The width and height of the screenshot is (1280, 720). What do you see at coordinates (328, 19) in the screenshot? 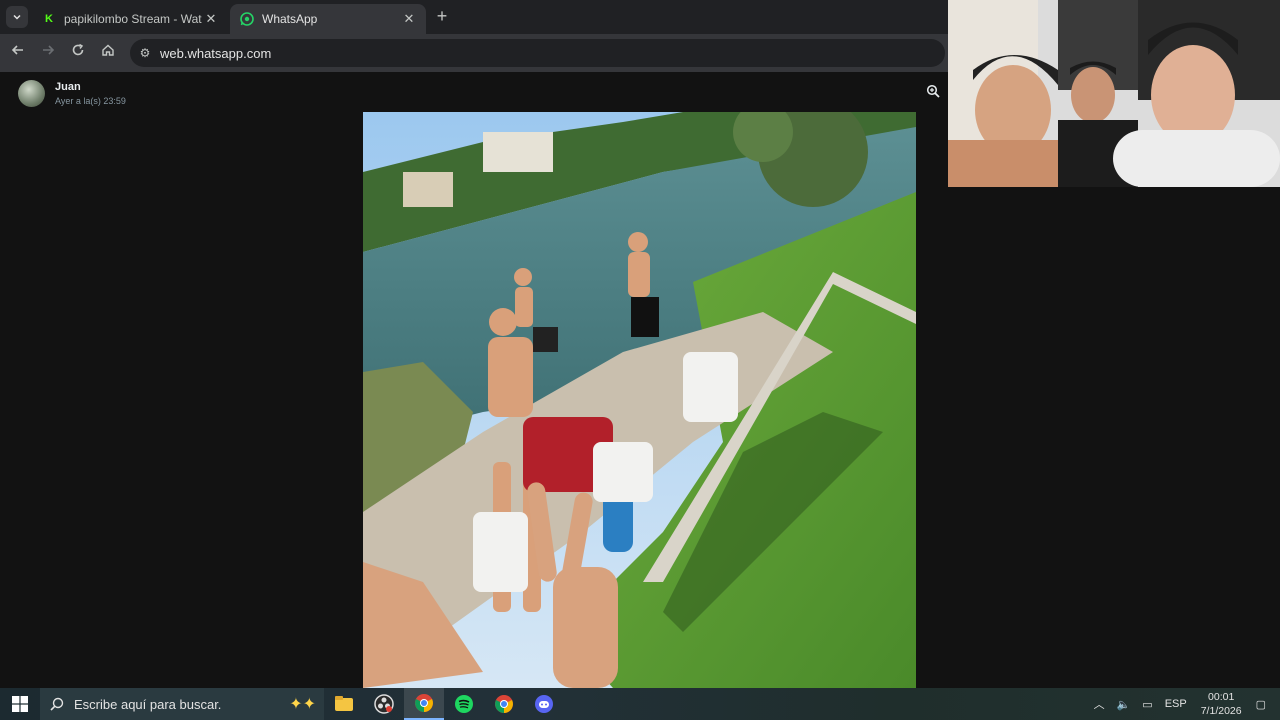
I see `tab-whatsapp: WhatsApp ✕` at bounding box center [328, 19].